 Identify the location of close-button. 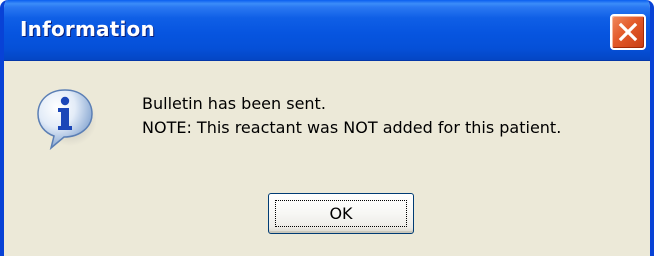
(628, 32).